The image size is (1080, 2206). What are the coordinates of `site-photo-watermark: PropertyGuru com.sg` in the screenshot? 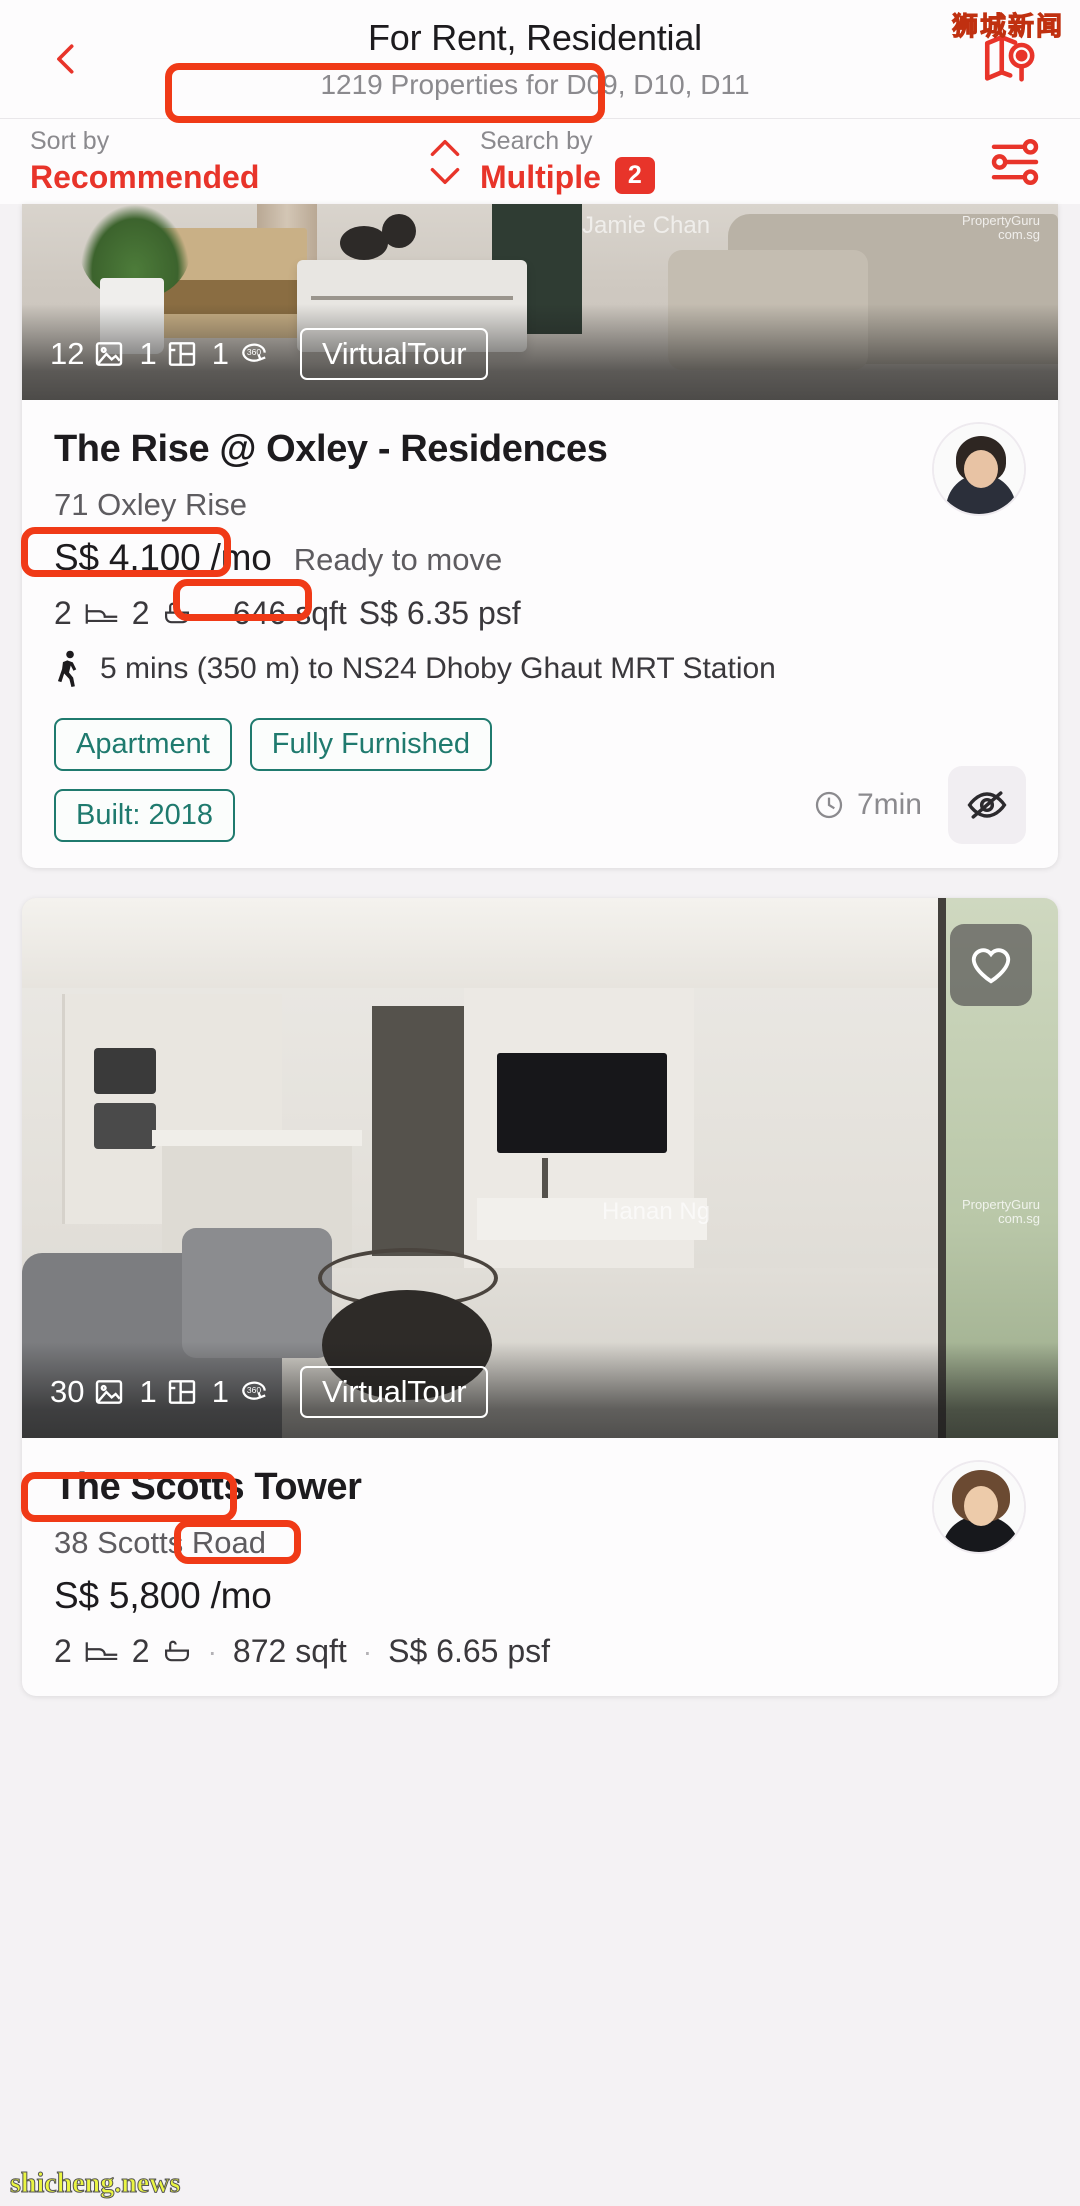 It's located at (1000, 1212).